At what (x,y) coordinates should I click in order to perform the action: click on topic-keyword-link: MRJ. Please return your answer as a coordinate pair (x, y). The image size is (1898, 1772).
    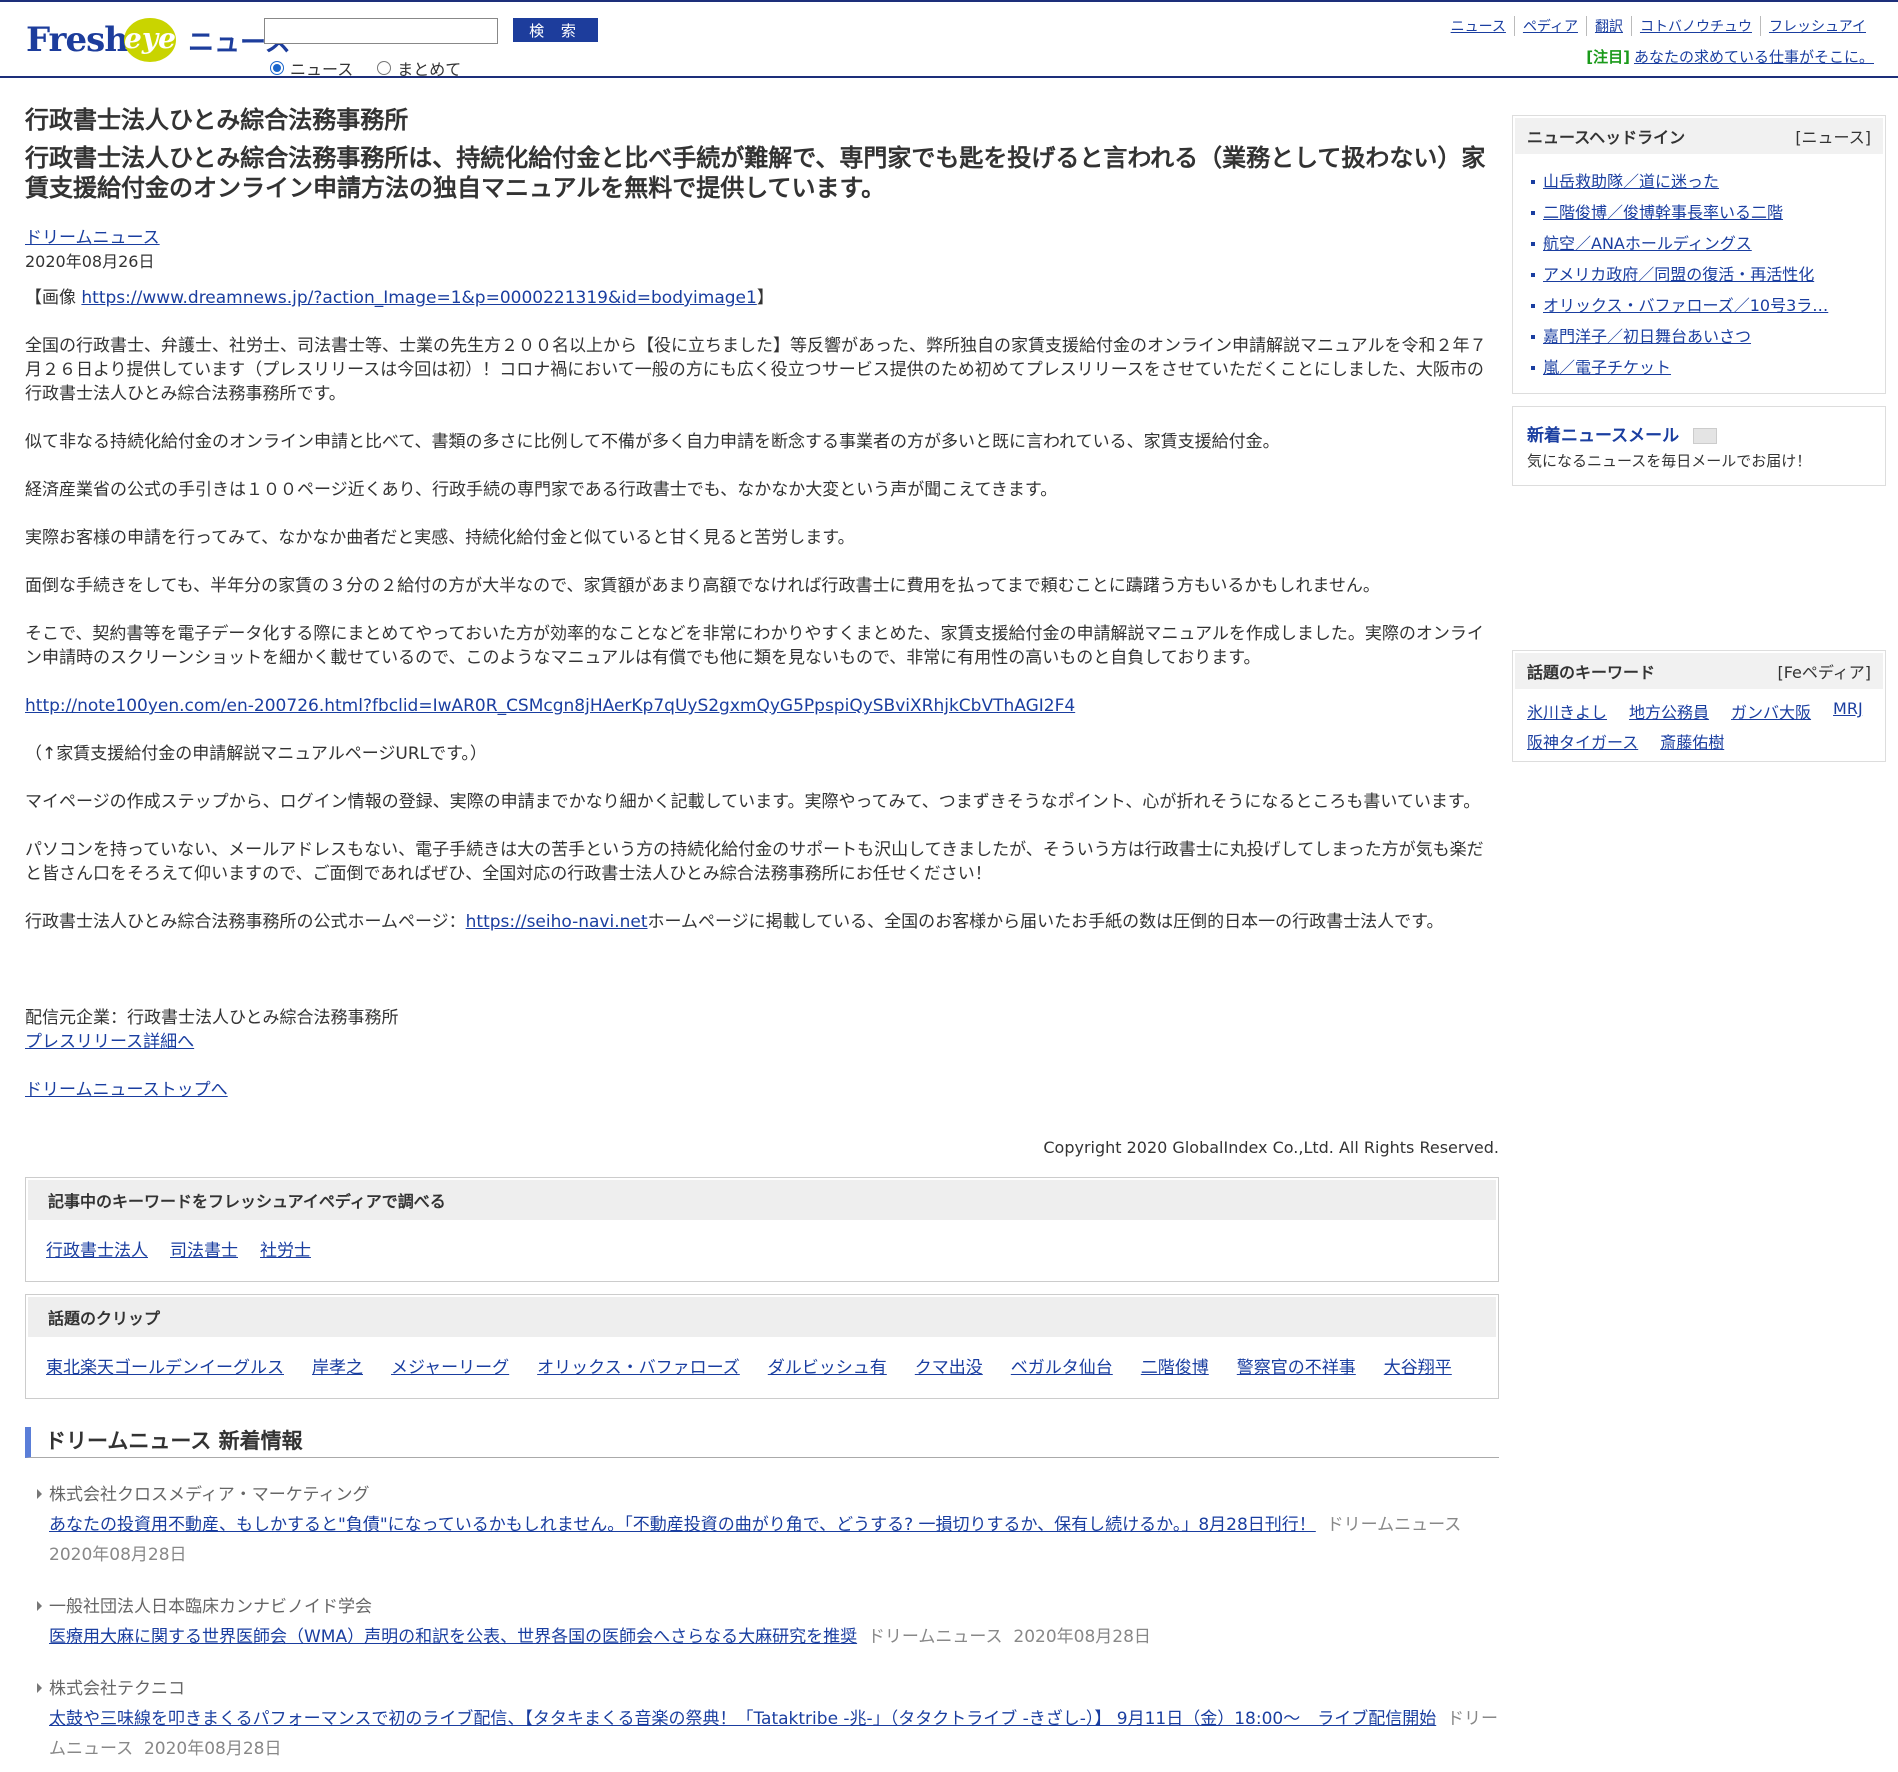
    Looking at the image, I should click on (1848, 711).